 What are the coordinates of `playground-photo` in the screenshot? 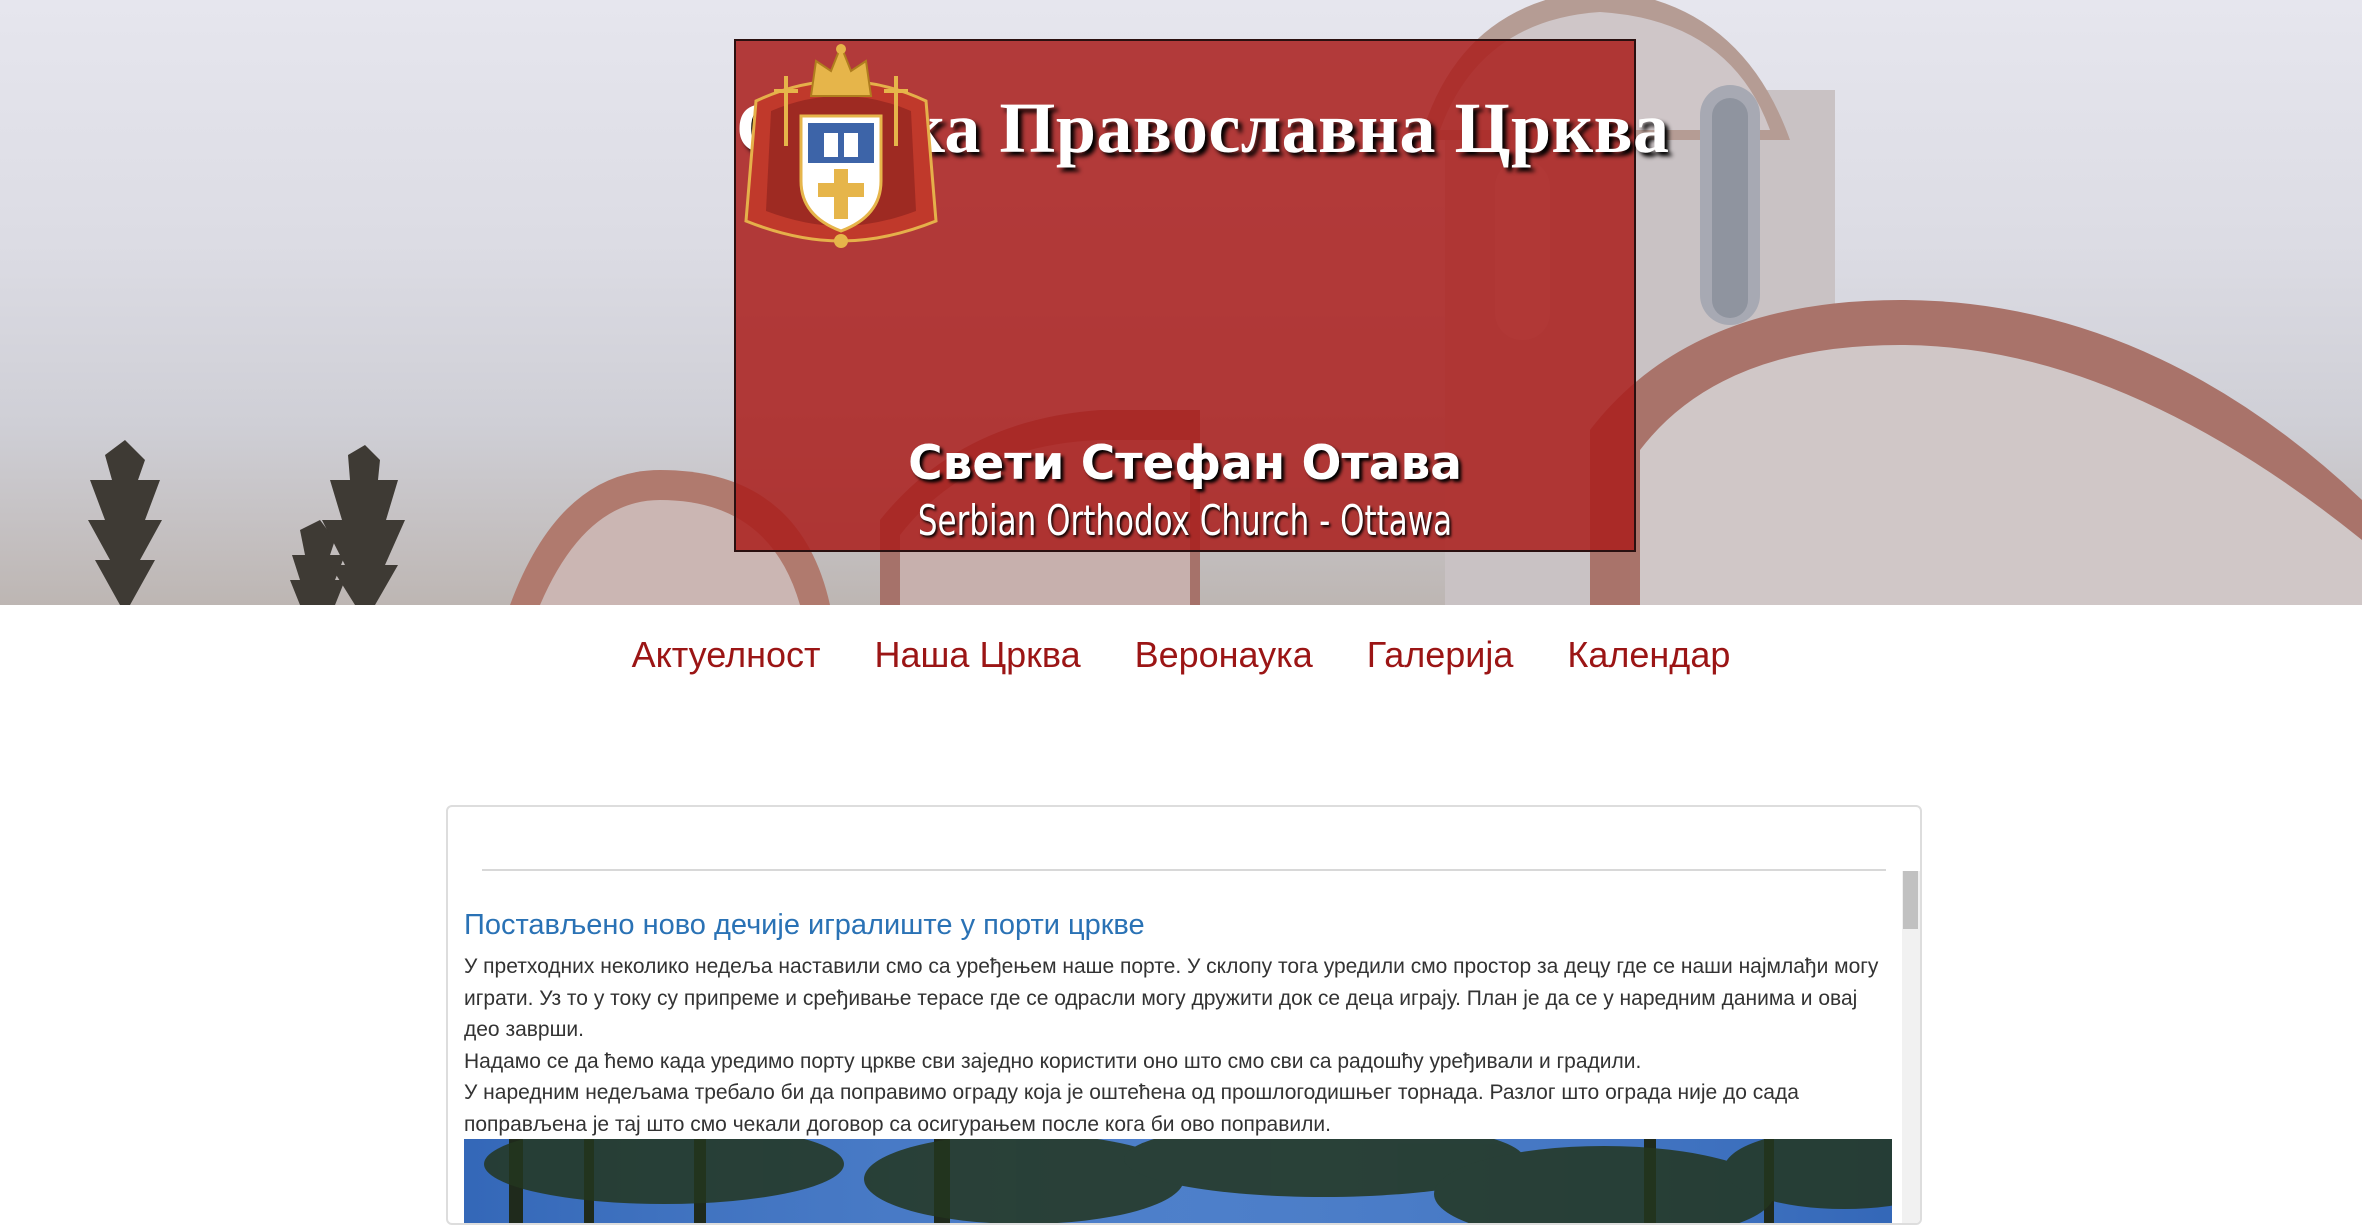 It's located at (1178, 1181).